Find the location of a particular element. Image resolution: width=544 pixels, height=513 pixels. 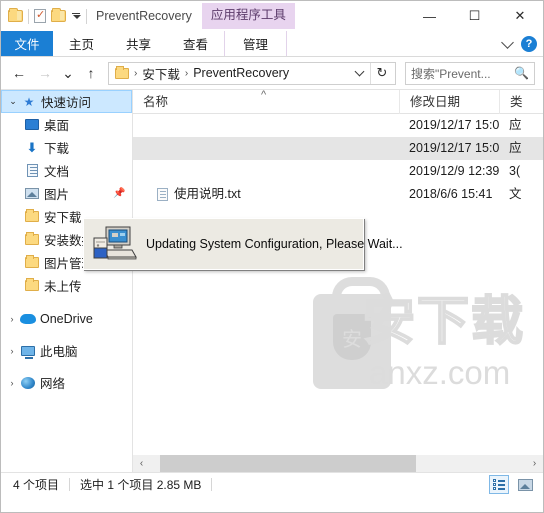

breadcrumb-dropdown-icon is located at coordinates (359, 71).